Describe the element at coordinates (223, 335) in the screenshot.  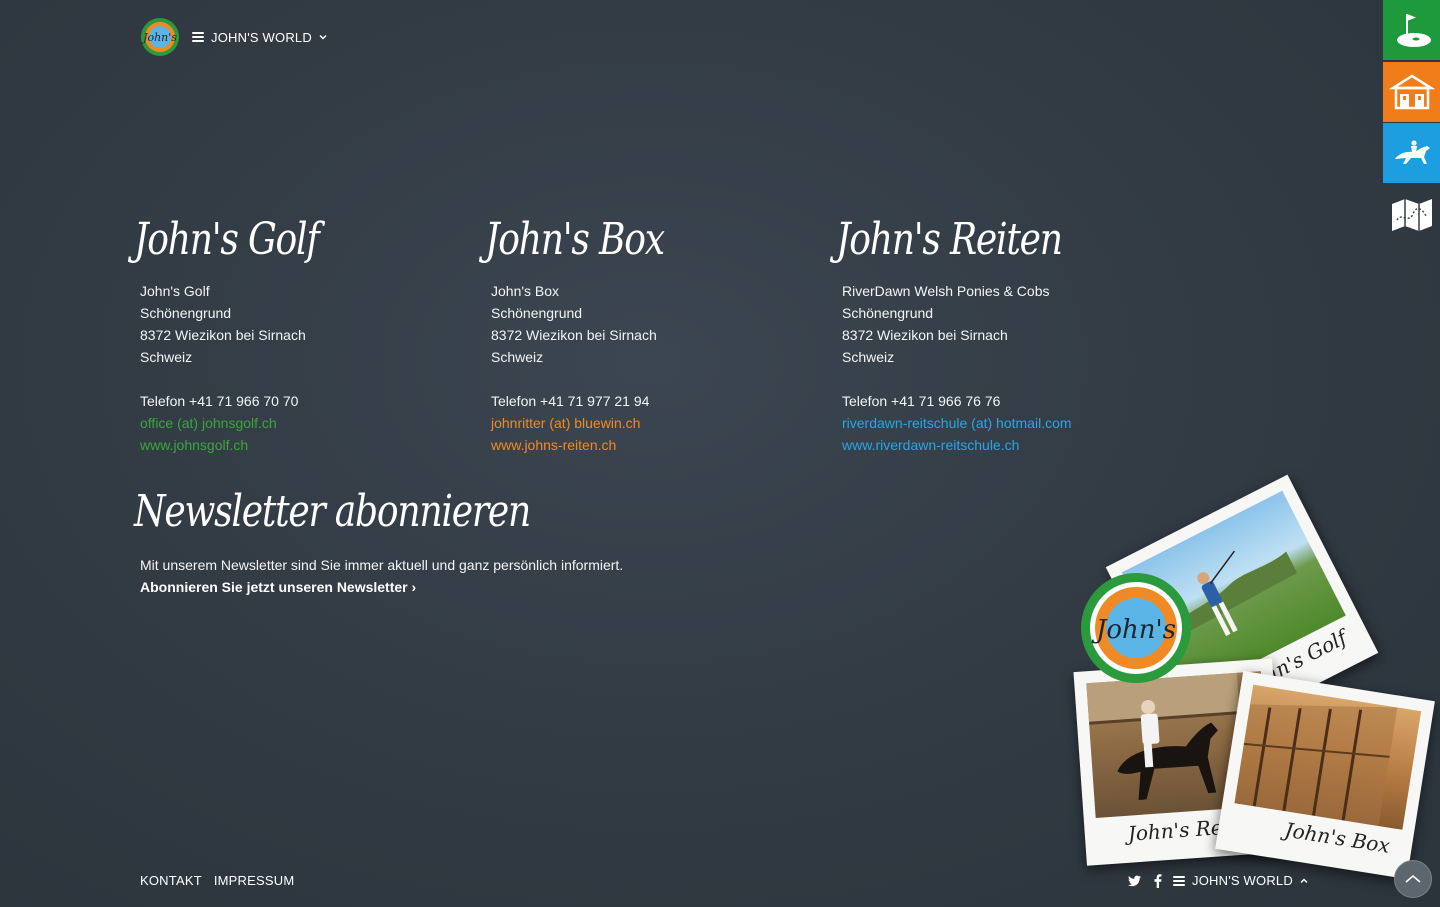
I see `golf-city: 8372 Wiezikon bei Sirnach` at that location.